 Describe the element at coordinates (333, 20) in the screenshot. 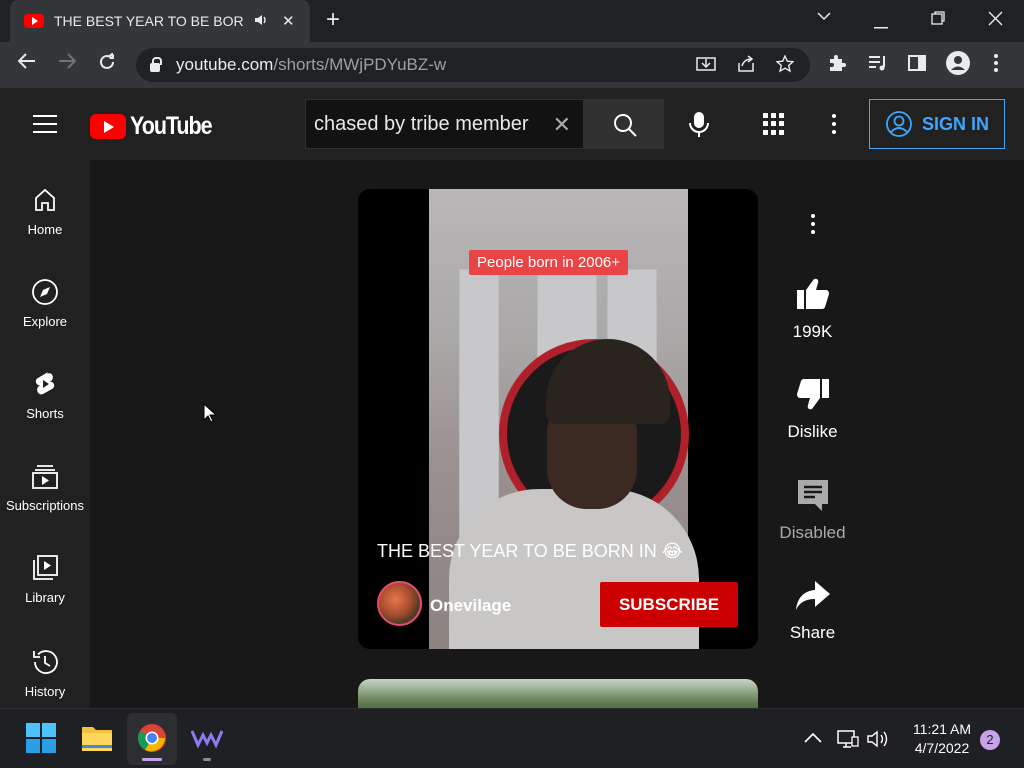

I see `new-tab-button: +` at that location.